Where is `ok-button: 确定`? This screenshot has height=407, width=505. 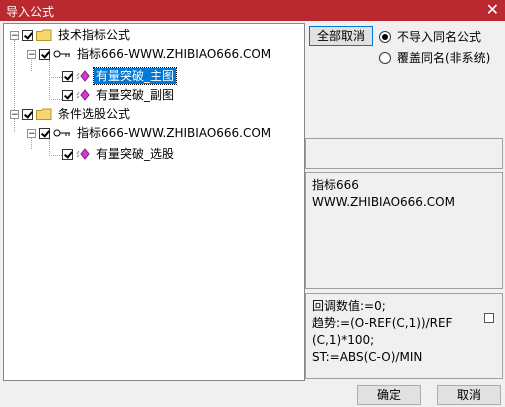 ok-button: 确定 is located at coordinates (389, 395).